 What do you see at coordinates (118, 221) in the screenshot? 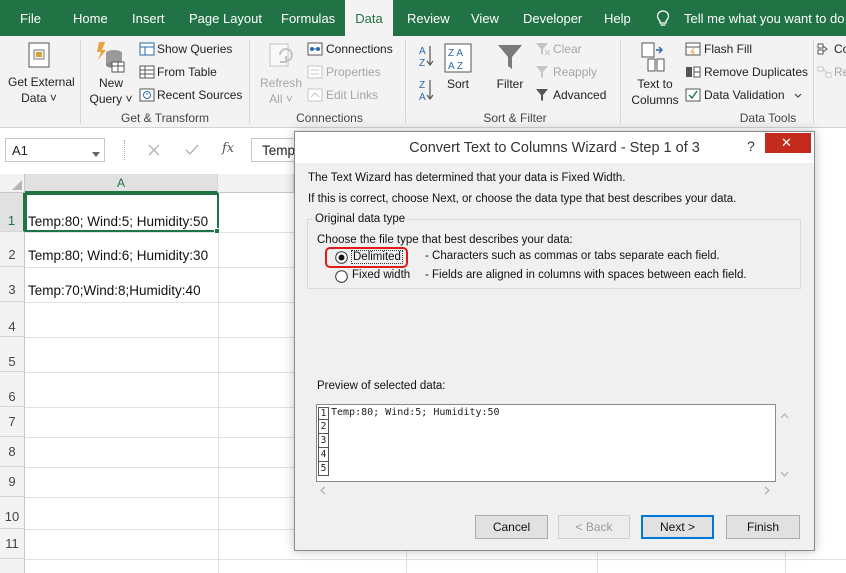
I see `cell-a1: Temp:80; Wind:5; Humidity:50` at bounding box center [118, 221].